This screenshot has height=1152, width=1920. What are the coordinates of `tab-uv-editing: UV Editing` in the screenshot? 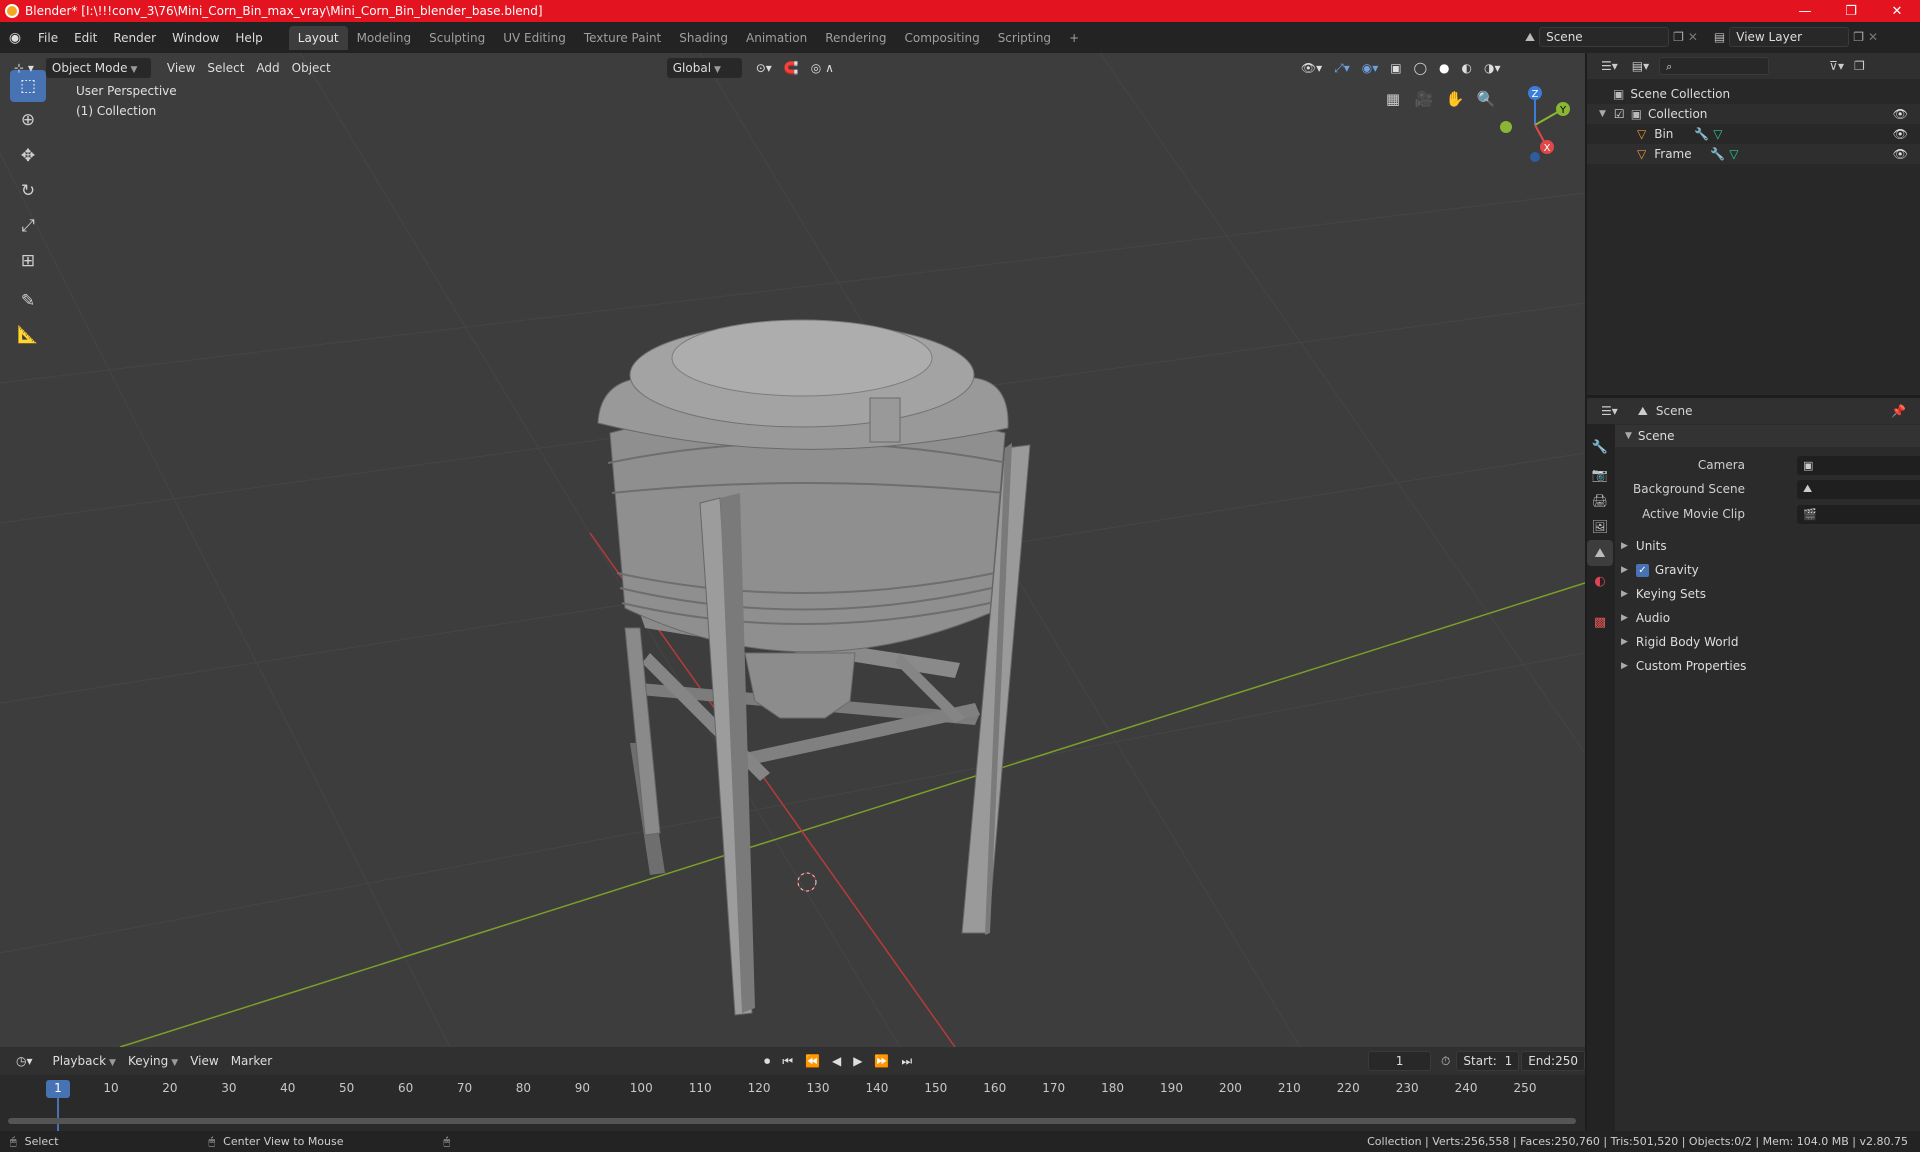 It's located at (534, 38).